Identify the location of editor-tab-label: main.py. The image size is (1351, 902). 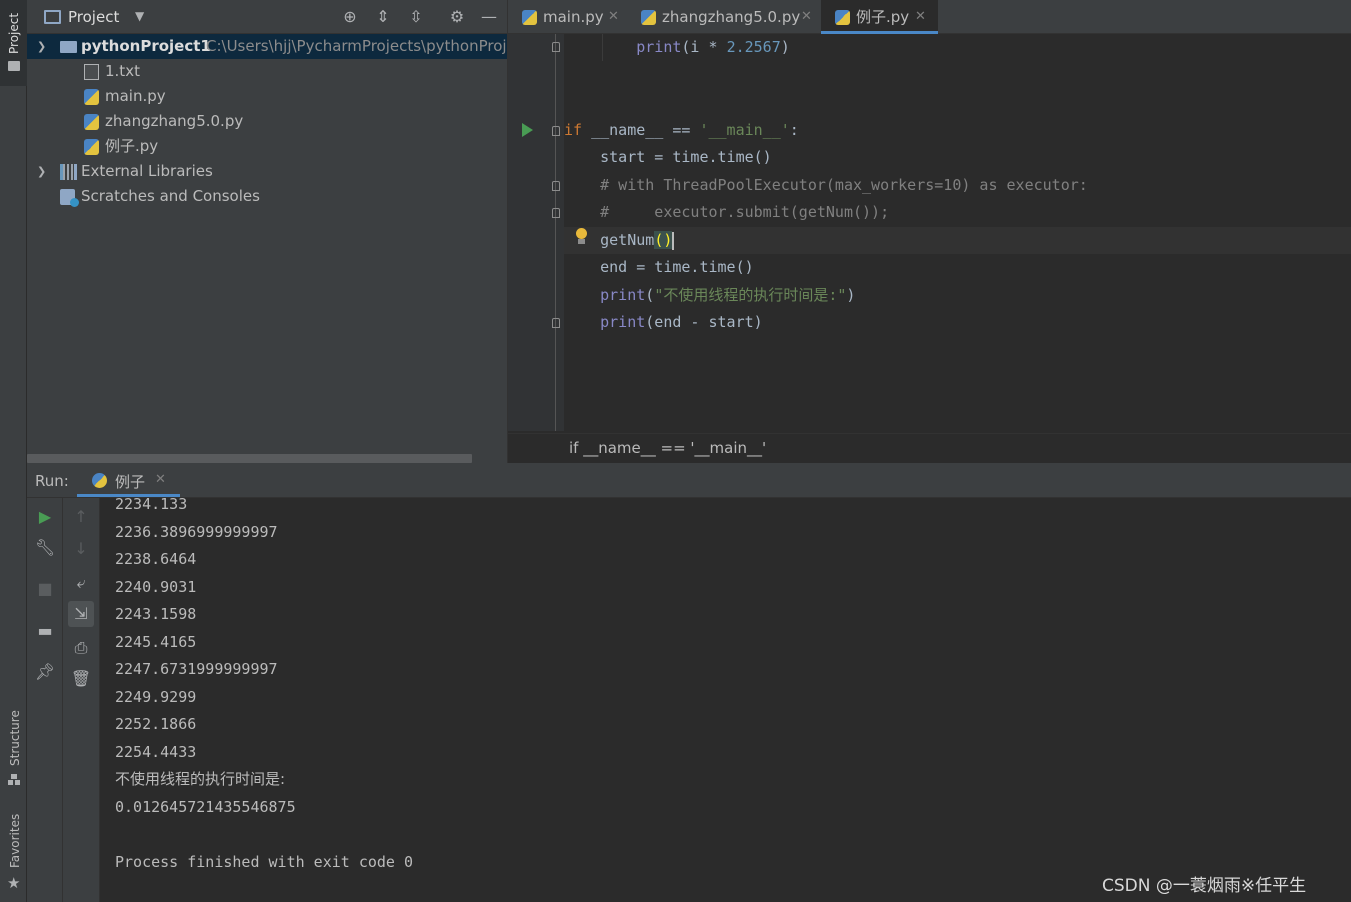
(573, 17).